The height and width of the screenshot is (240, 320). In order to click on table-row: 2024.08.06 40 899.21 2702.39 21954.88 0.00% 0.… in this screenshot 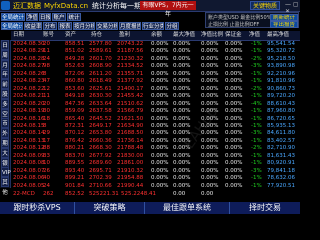, I will do `click(155, 178)`.